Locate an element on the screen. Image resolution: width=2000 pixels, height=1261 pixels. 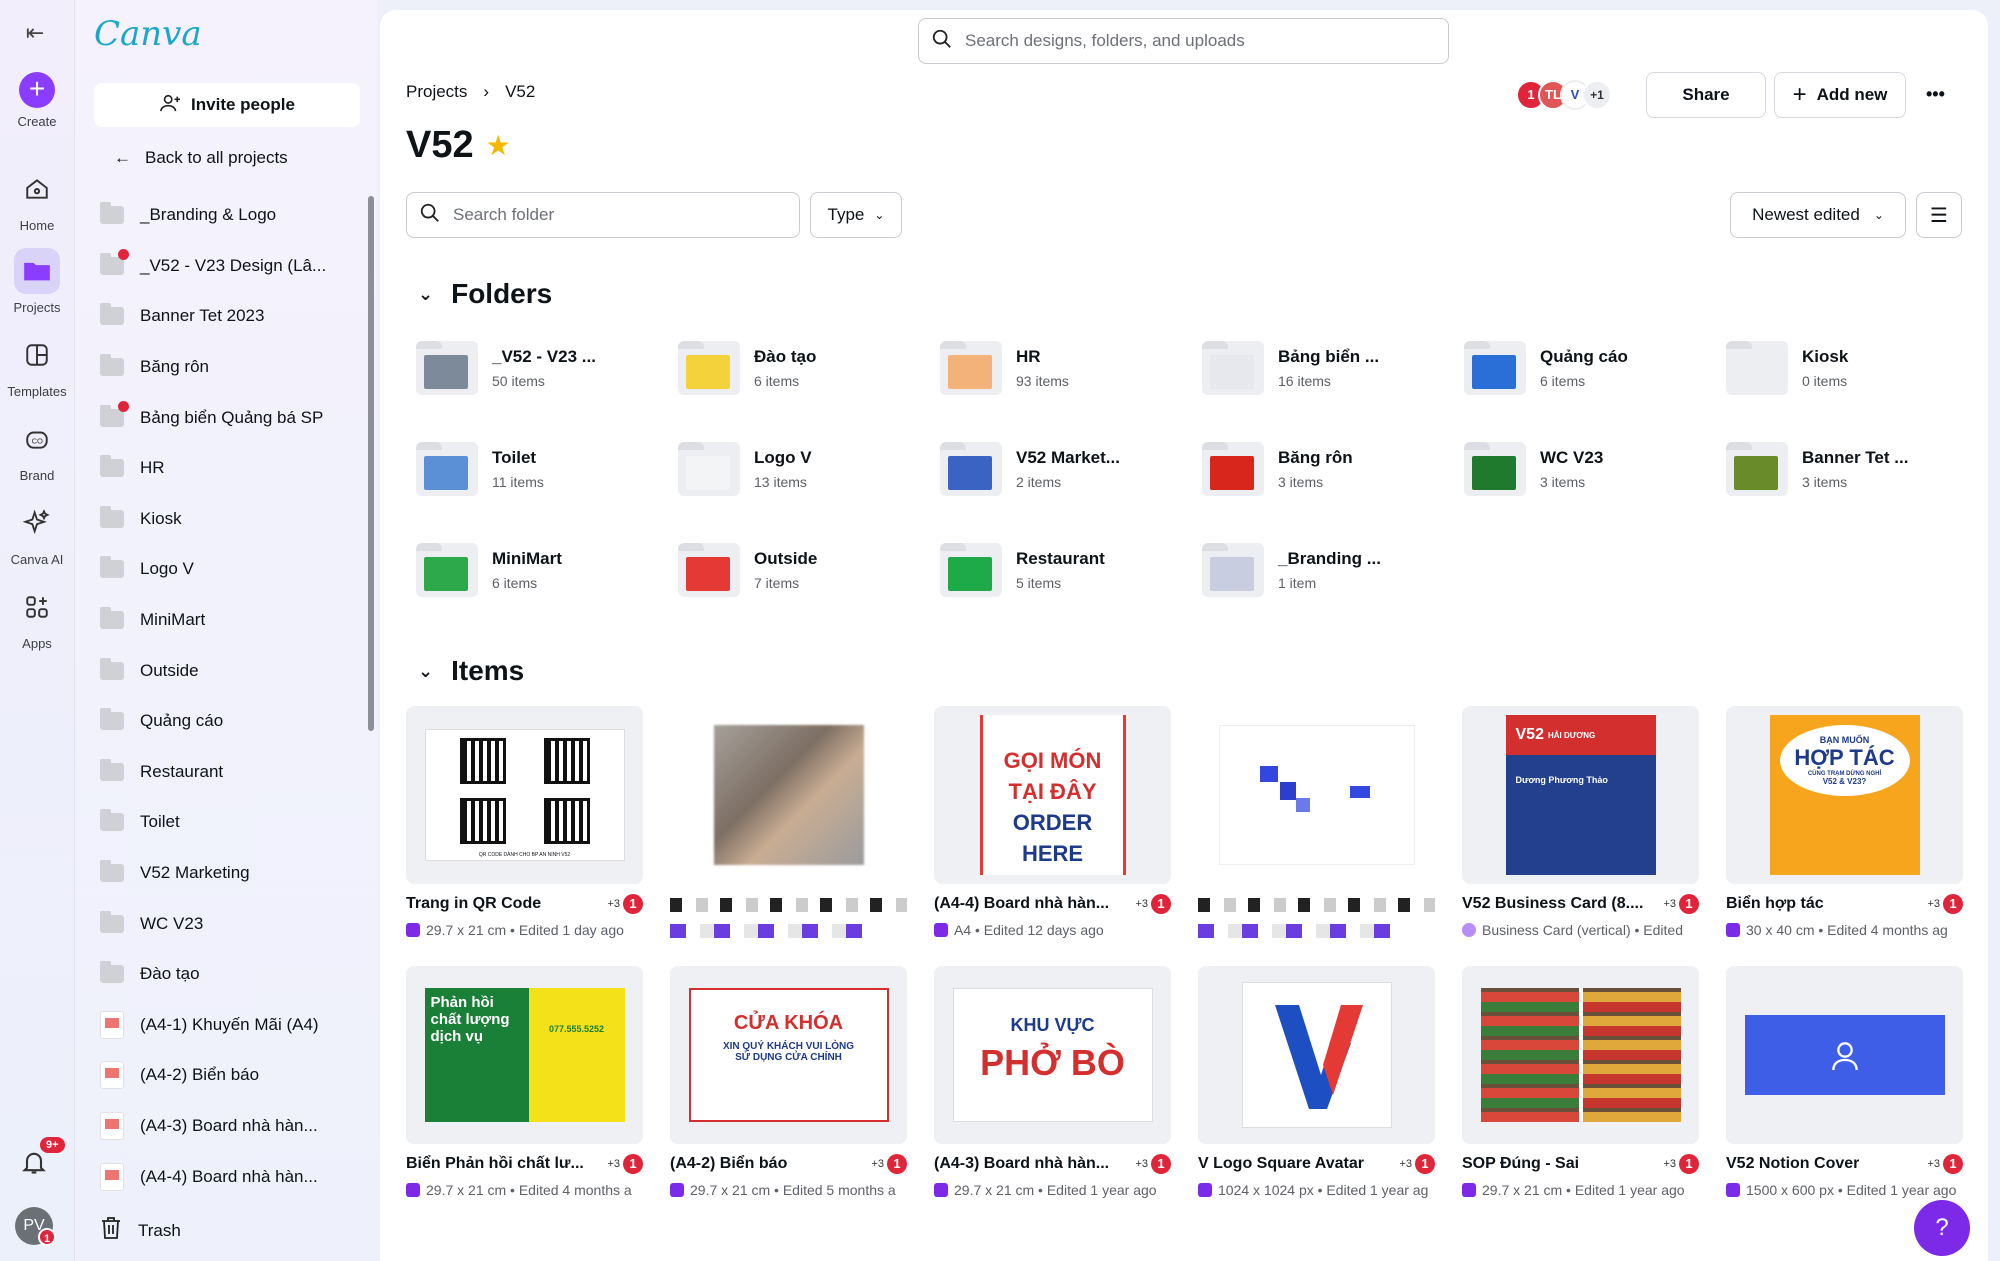
sidebar-project-item: (A4-1) Khuyến Mãi (A4) is located at coordinates (235, 1025).